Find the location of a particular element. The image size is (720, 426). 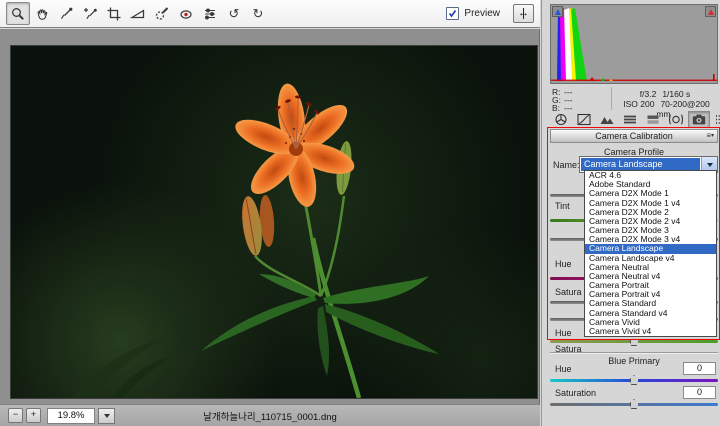

blue-hue-track is located at coordinates (634, 380).